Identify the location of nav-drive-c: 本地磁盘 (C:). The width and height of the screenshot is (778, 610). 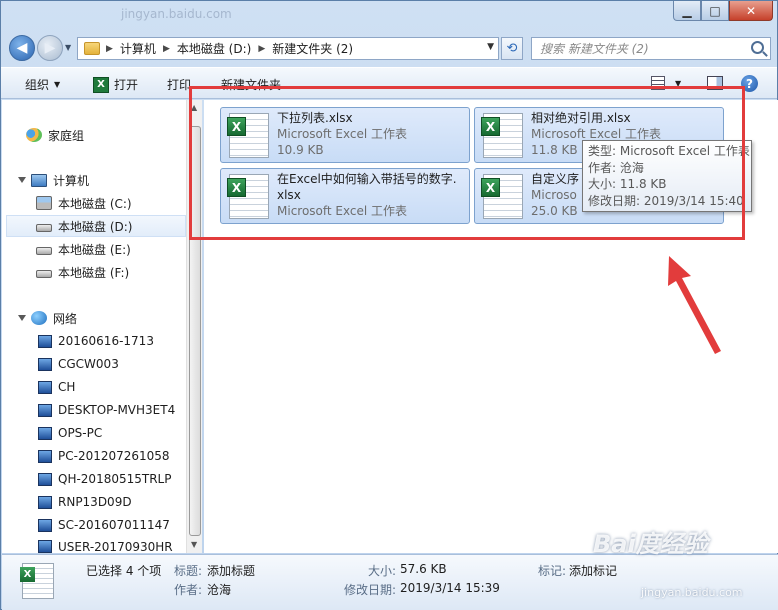
(84, 203).